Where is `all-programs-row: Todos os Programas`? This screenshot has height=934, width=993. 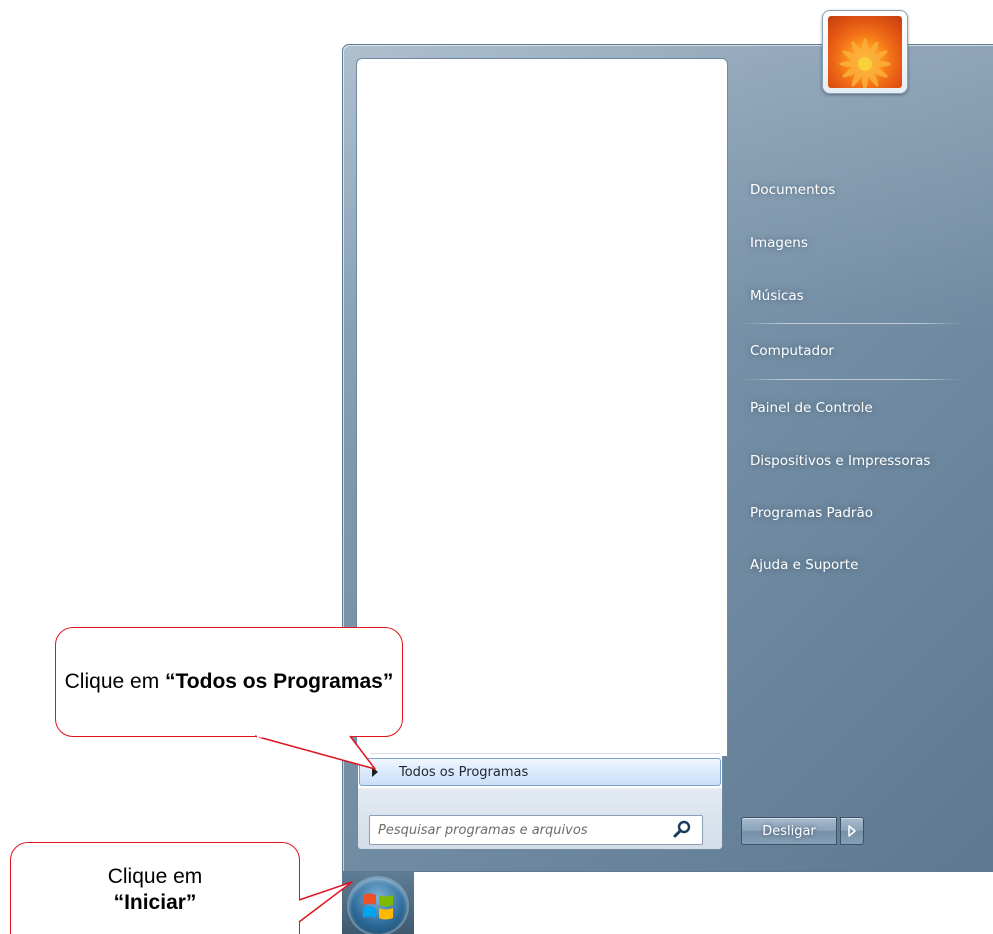 all-programs-row: Todos os Programas is located at coordinates (540, 772).